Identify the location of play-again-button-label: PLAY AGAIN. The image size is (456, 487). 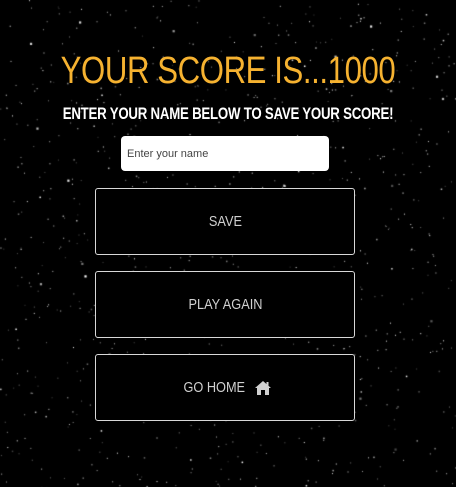
(225, 304).